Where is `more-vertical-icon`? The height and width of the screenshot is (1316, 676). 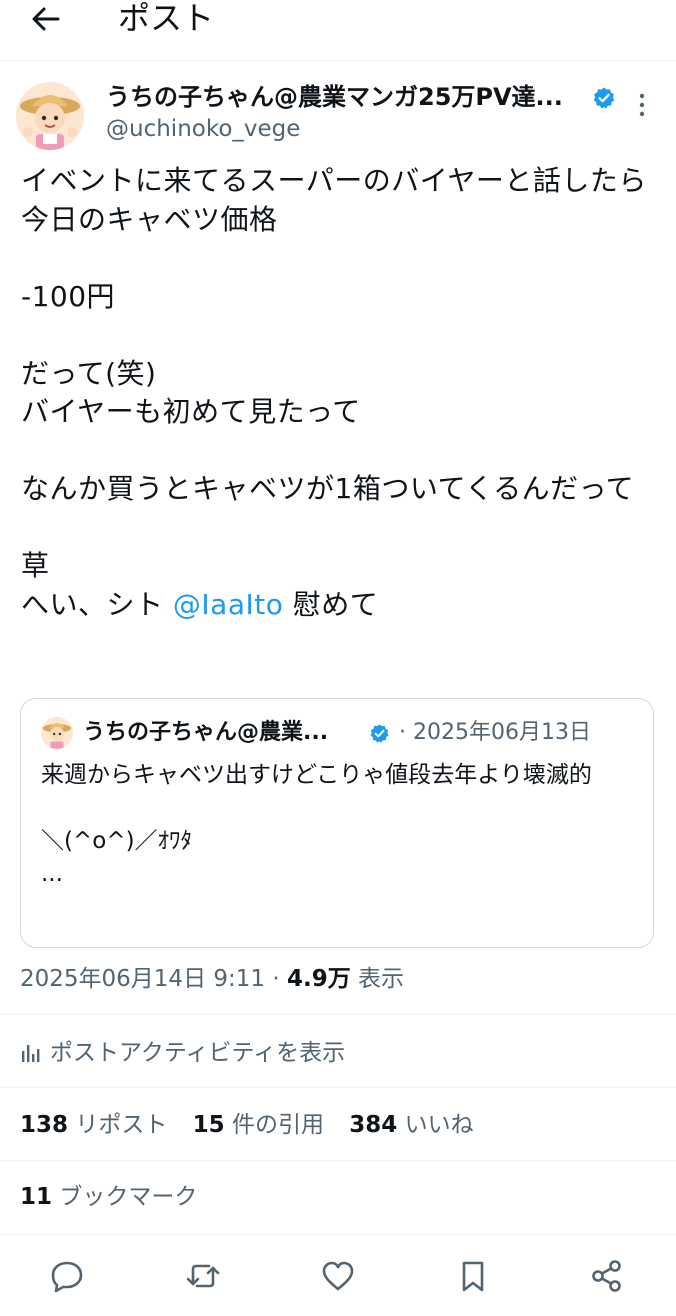
more-vertical-icon is located at coordinates (642, 105).